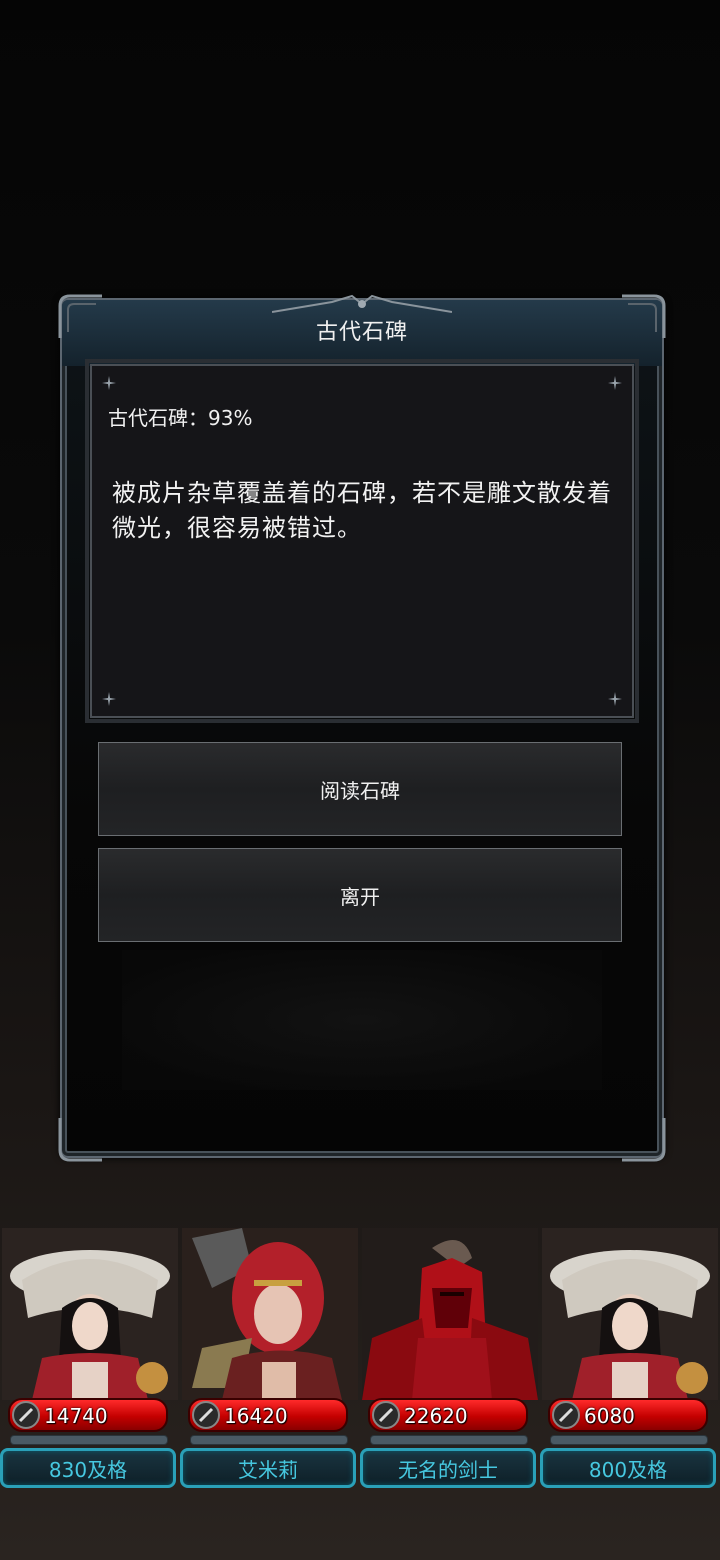  Describe the element at coordinates (362, 1020) in the screenshot. I see `dialog-background-texture` at that location.